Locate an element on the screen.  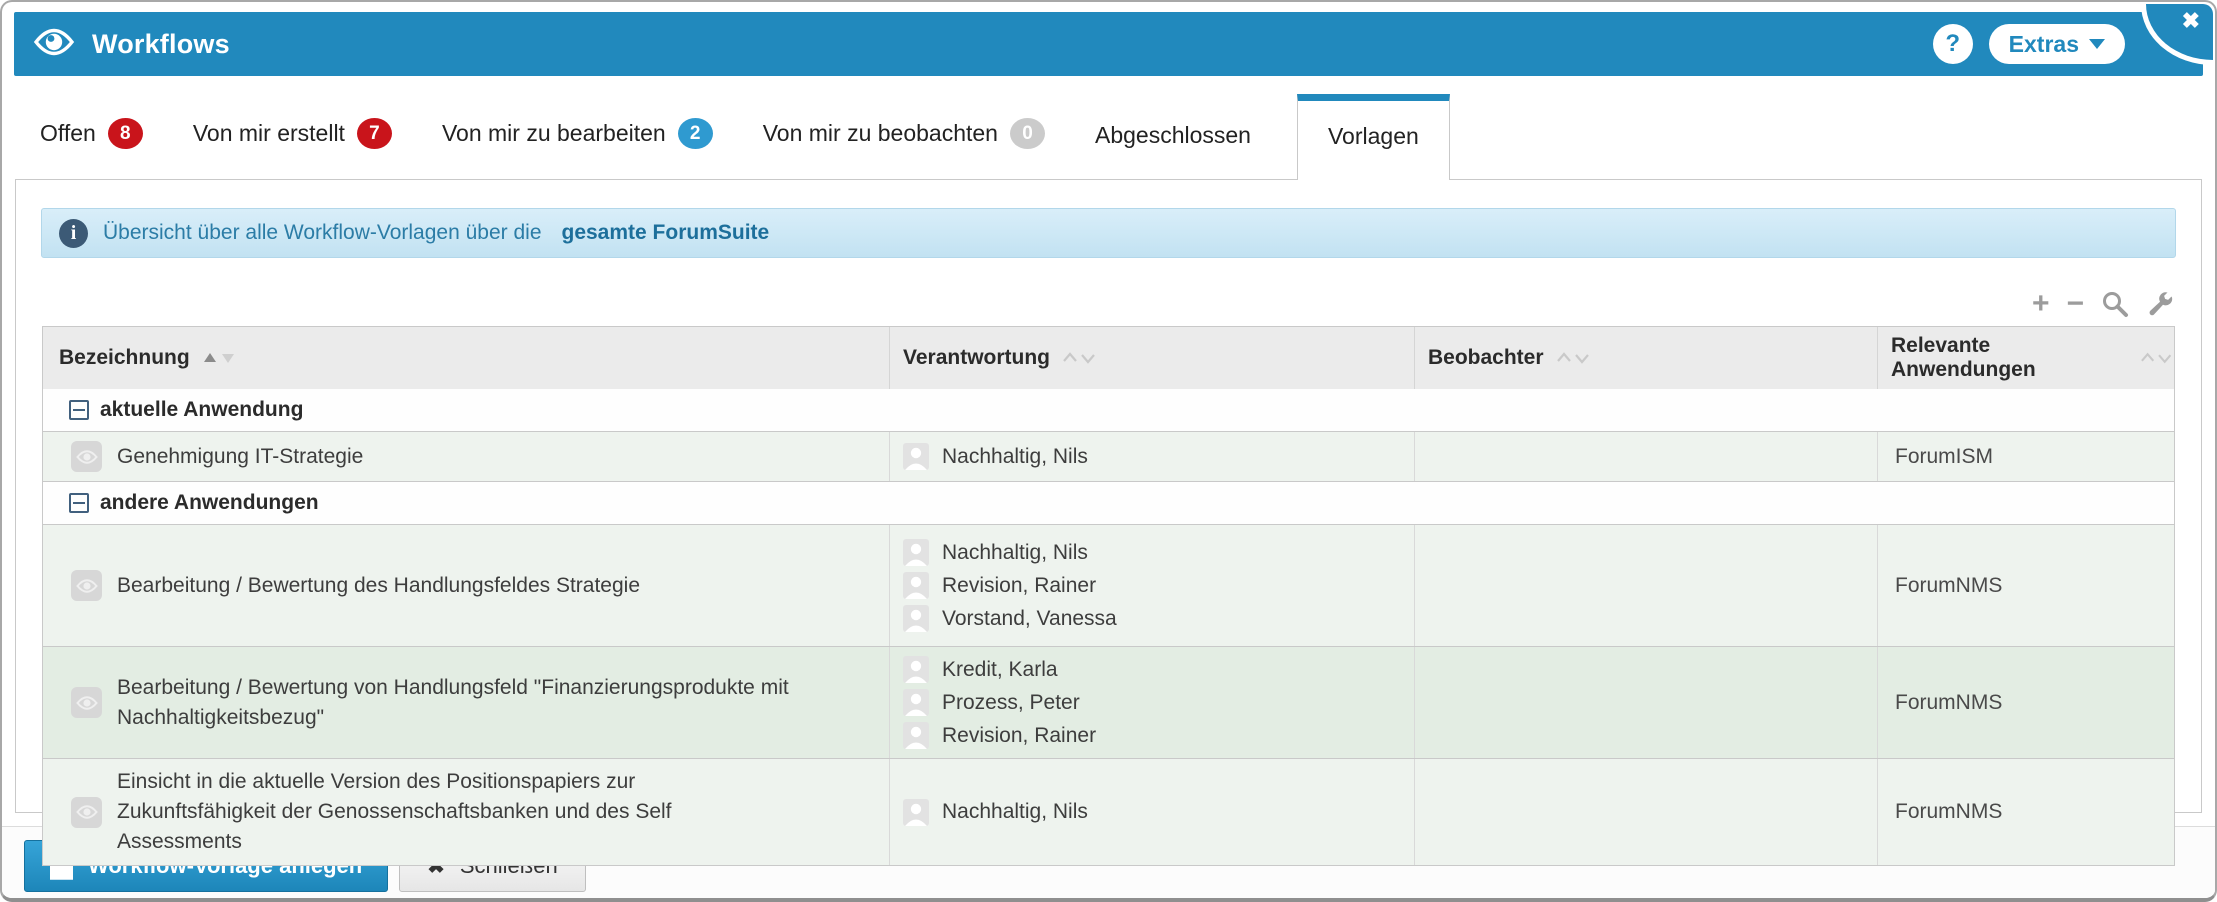
group-label: andere Anwendungen is located at coordinates (209, 502).